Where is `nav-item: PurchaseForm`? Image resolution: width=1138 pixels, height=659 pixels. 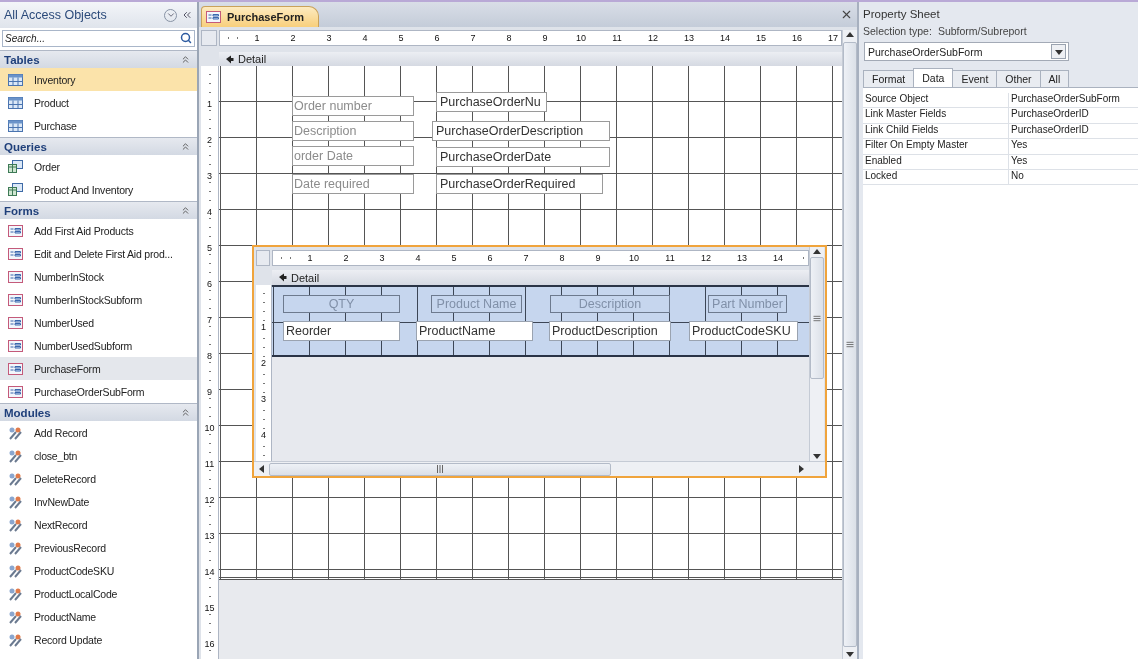 nav-item: PurchaseForm is located at coordinates (98, 368).